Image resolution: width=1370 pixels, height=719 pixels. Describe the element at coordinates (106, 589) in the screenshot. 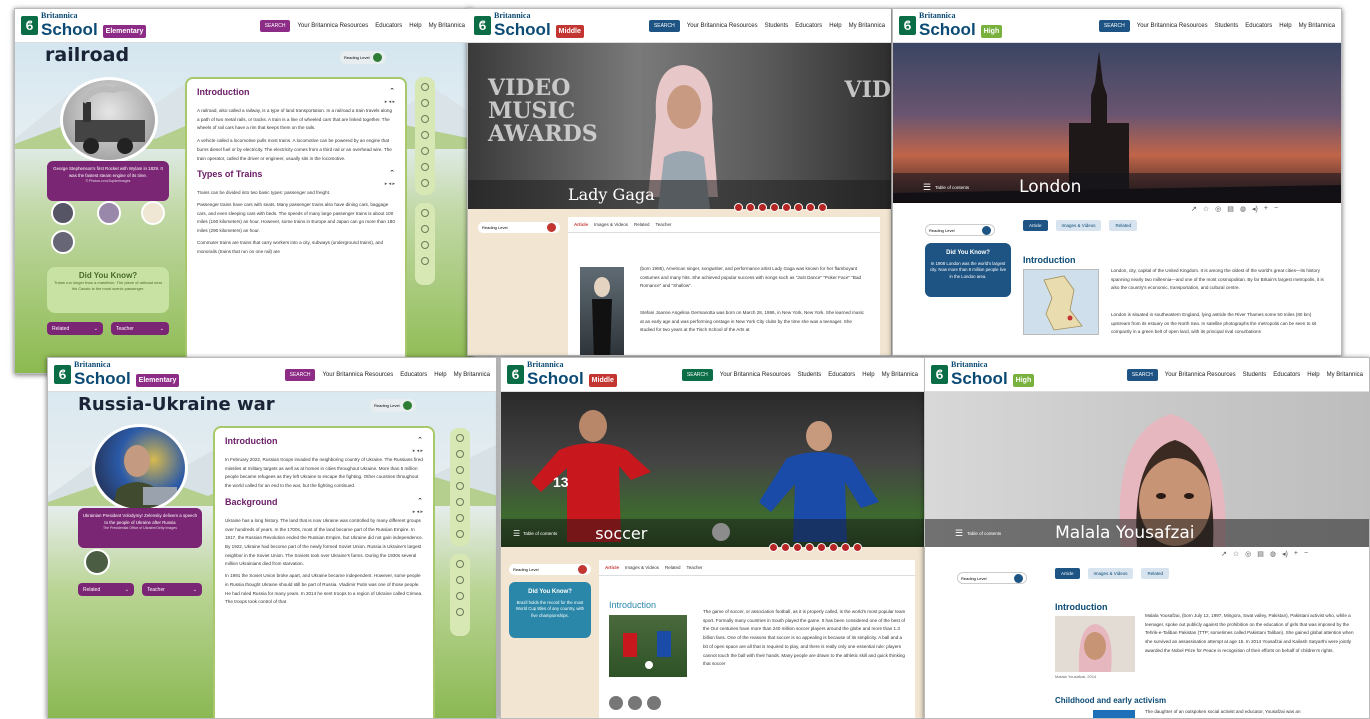

I see `related-button: Related ⌄` at that location.